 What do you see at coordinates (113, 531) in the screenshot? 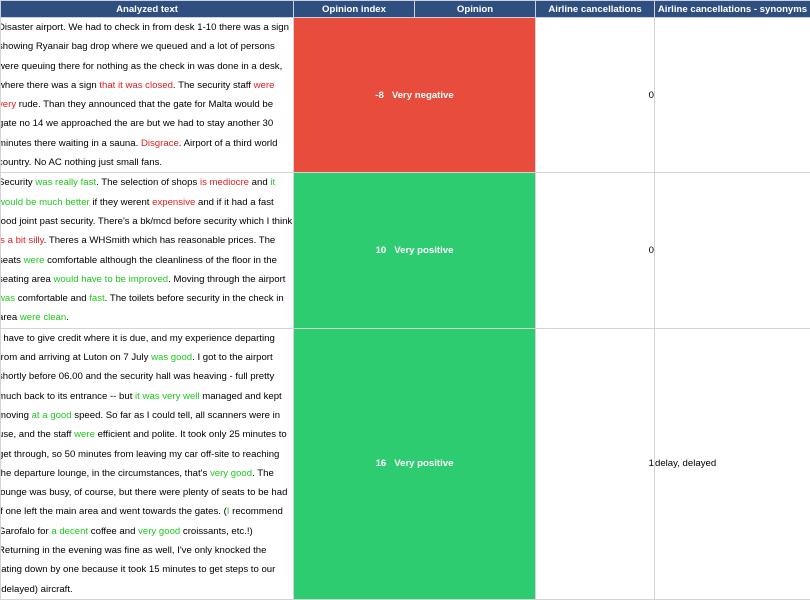
I see `text-segment: coffee and` at bounding box center [113, 531].